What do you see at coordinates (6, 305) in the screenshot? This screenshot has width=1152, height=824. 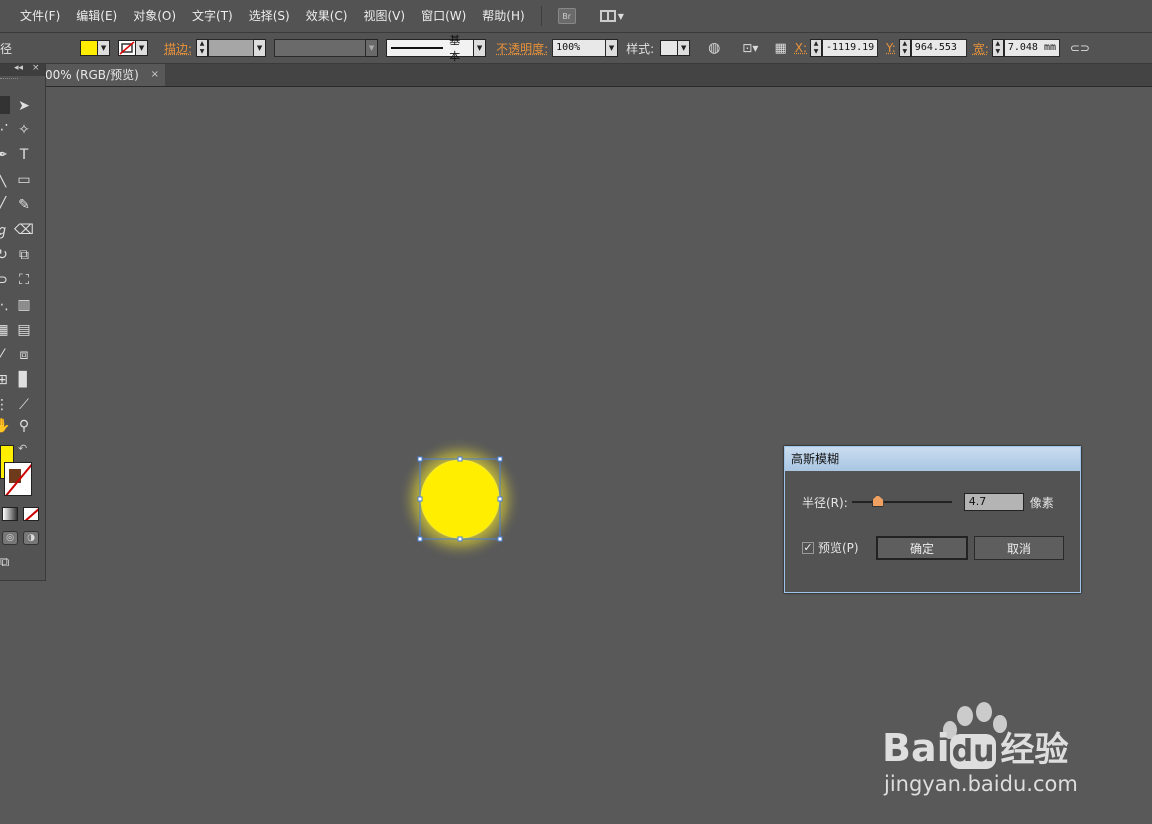 I see `shape-builder-icon: ⋱` at bounding box center [6, 305].